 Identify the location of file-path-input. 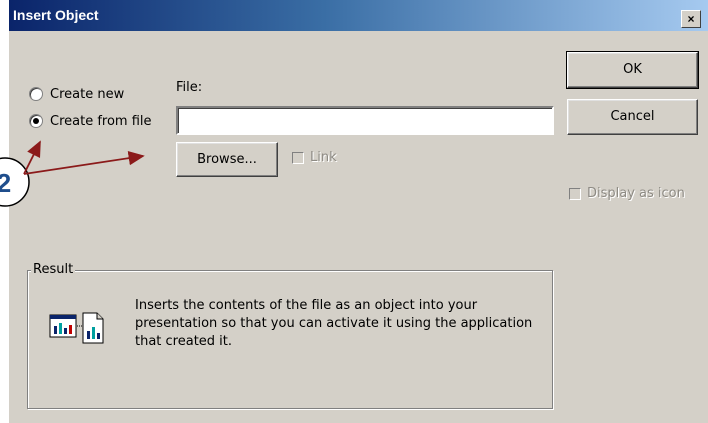
(365, 120).